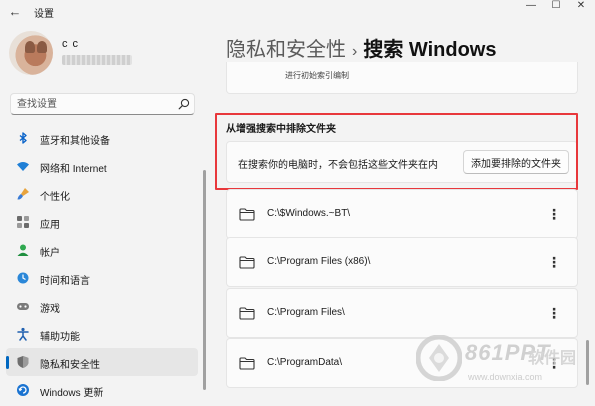 Image resolution: width=595 pixels, height=406 pixels. What do you see at coordinates (102, 362) in the screenshot?
I see `sidebar-item-privacy-security: 隐私和安全性` at bounding box center [102, 362].